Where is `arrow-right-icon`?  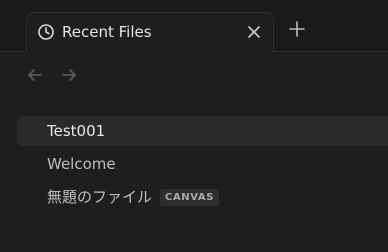
arrow-right-icon is located at coordinates (69, 75).